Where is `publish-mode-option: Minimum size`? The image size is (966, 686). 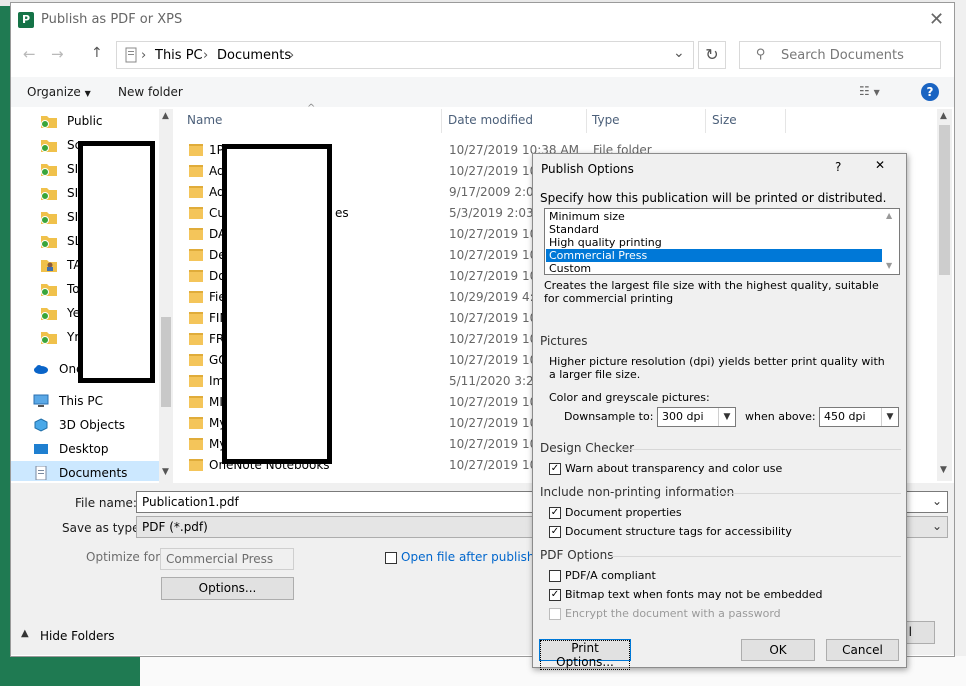 publish-mode-option: Minimum size is located at coordinates (714, 216).